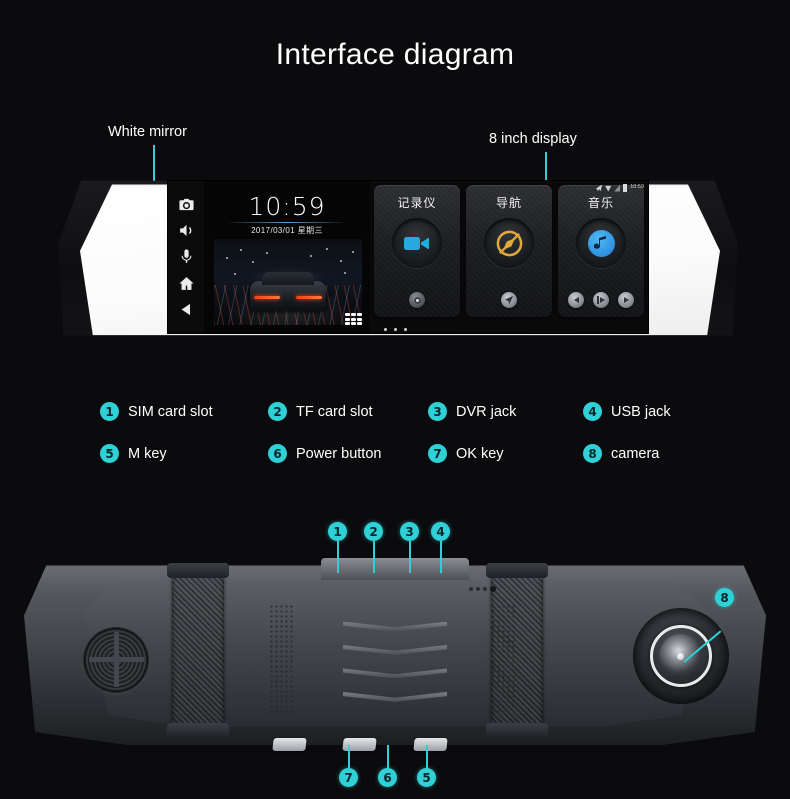  Describe the element at coordinates (147, 132) in the screenshot. I see `callout-label-white-mirror: White mirror` at that location.